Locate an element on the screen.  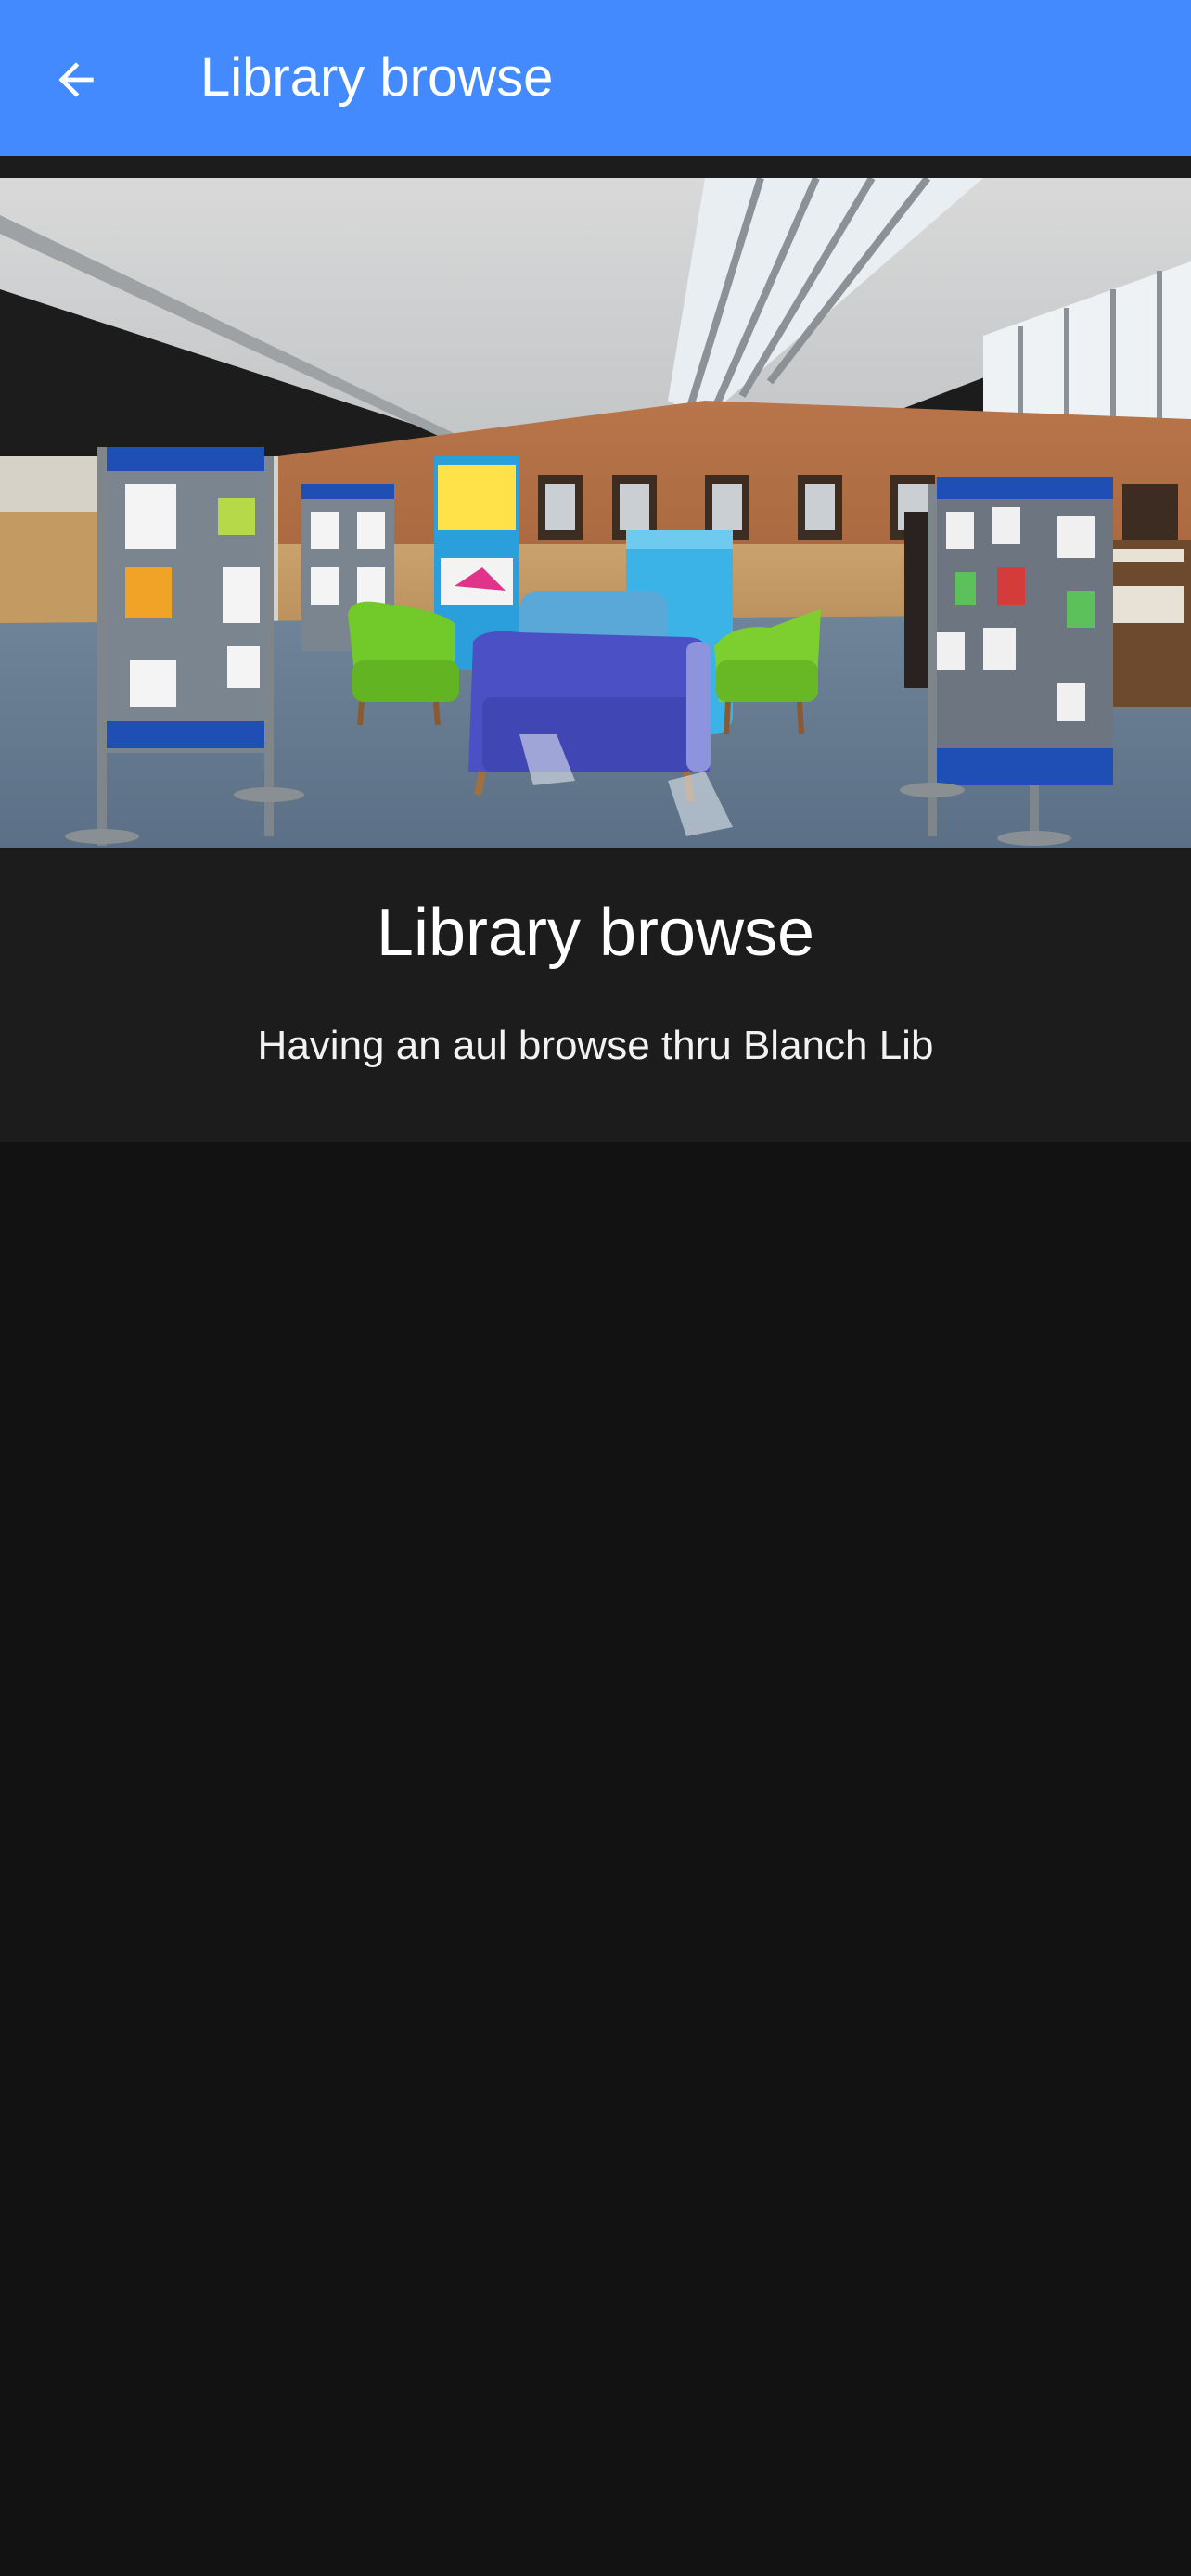
back-button is located at coordinates (76, 80).